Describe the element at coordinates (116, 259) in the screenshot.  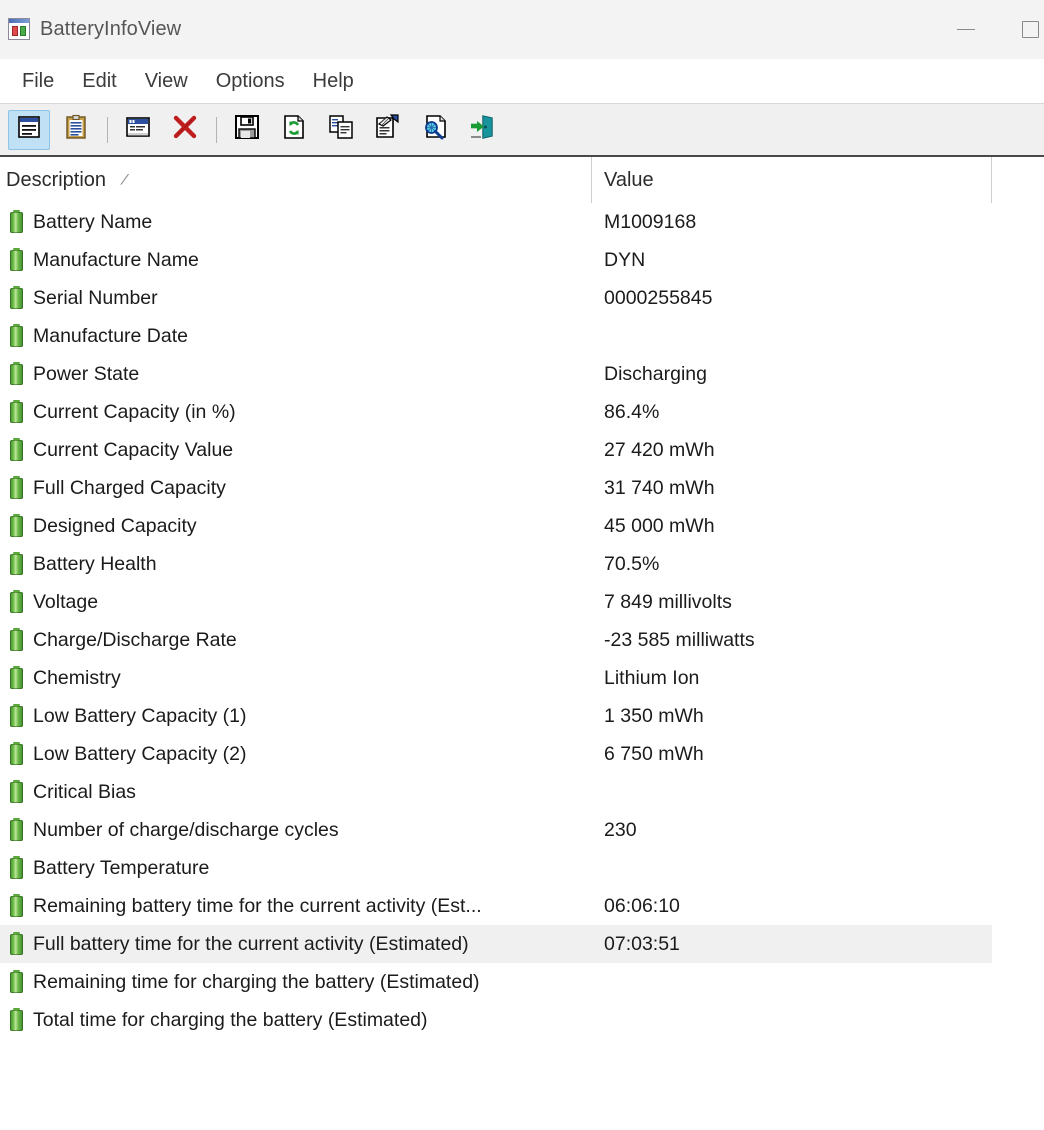
I see `row-description: Manufacture Name` at that location.